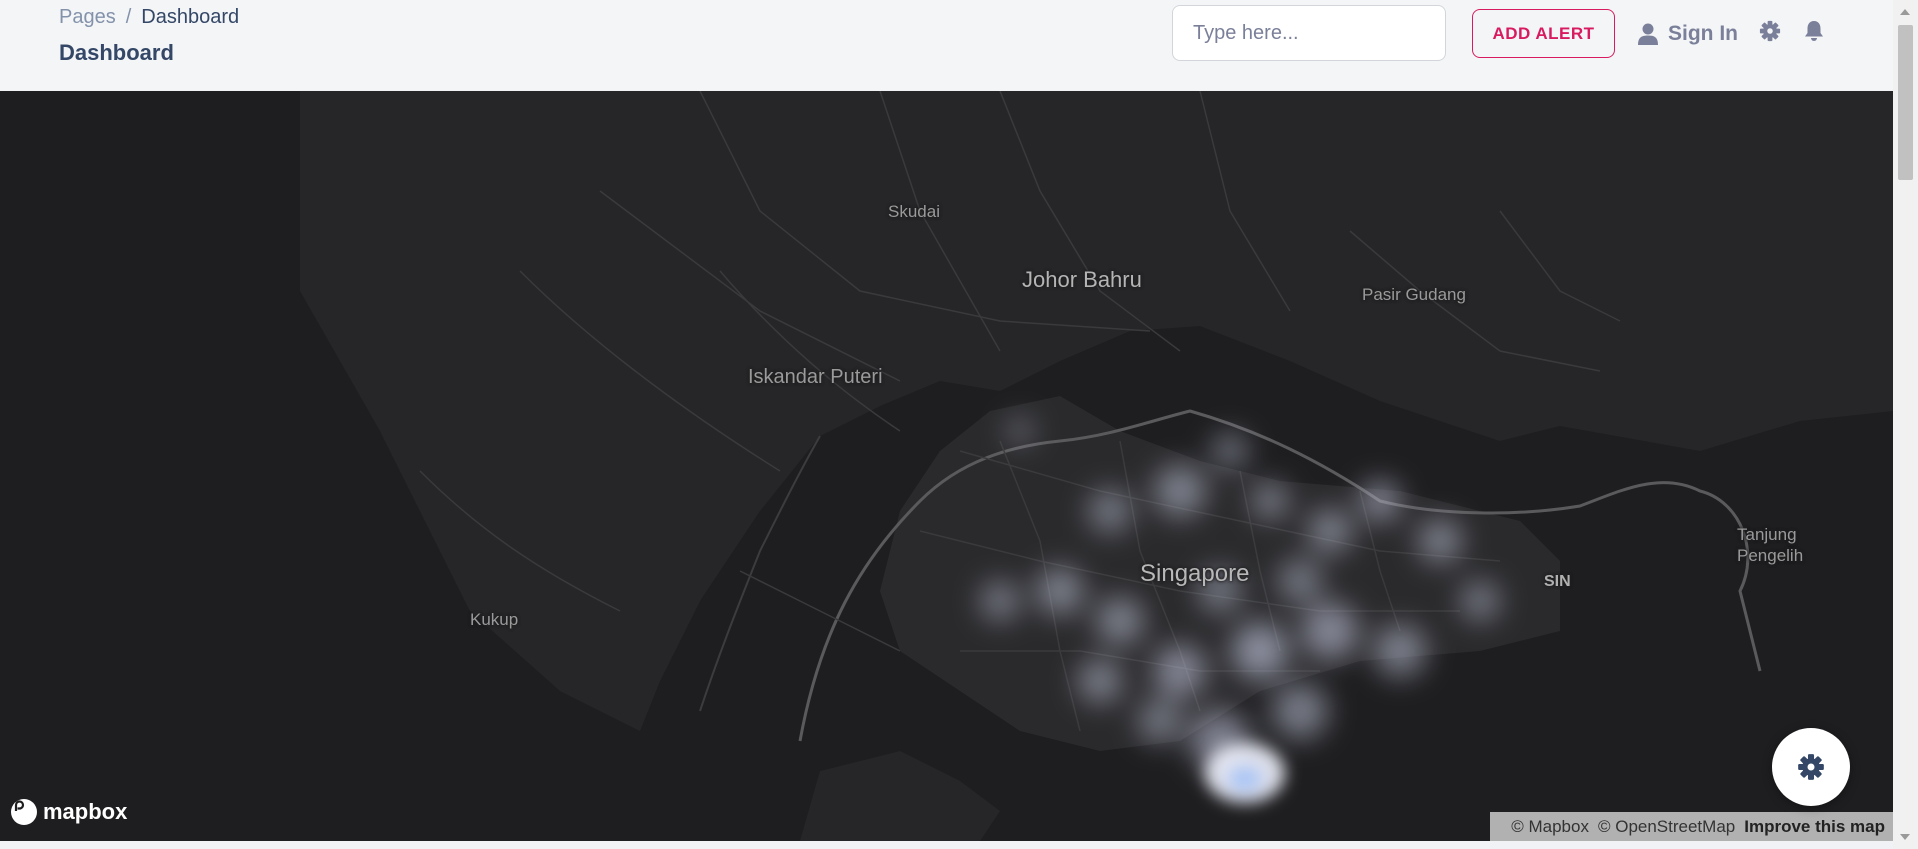 Image resolution: width=1918 pixels, height=849 pixels. What do you see at coordinates (1703, 33) in the screenshot?
I see `sign-in-label: Sign In` at bounding box center [1703, 33].